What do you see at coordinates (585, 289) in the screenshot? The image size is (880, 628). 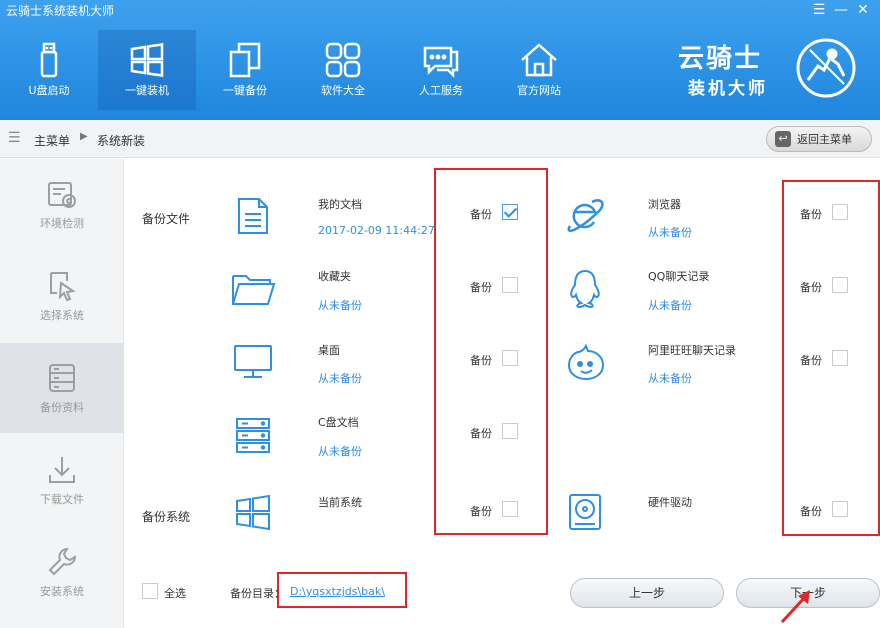 I see `qq-penguin-icon` at bounding box center [585, 289].